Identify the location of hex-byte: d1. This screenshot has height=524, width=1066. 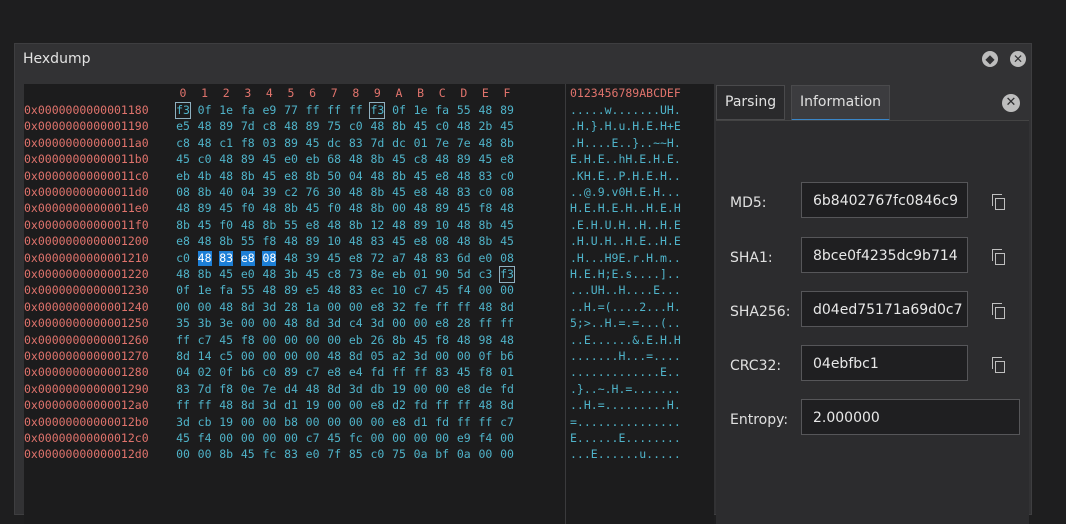
(421, 422).